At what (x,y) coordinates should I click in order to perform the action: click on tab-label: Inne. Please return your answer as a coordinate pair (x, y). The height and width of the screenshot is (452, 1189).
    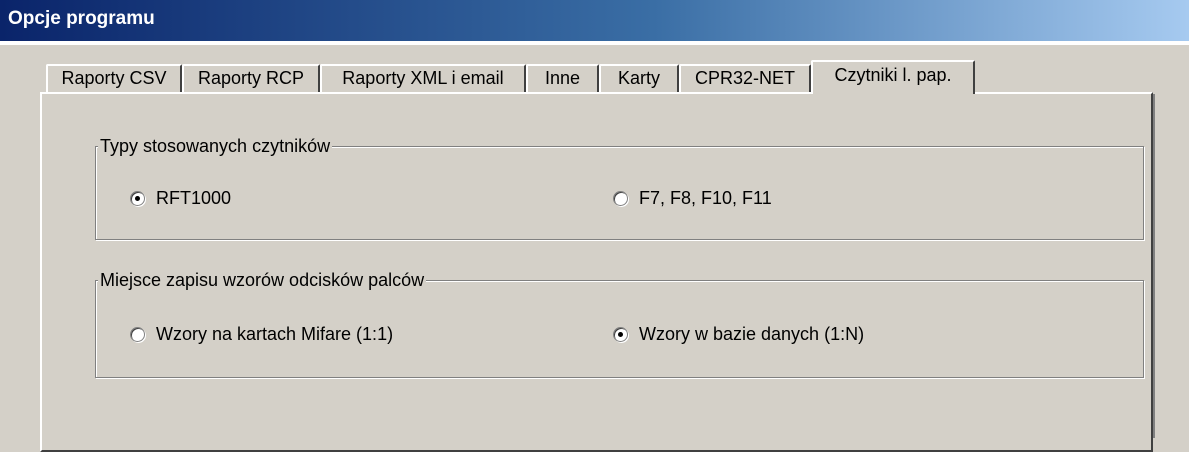
    Looking at the image, I should click on (562, 78).